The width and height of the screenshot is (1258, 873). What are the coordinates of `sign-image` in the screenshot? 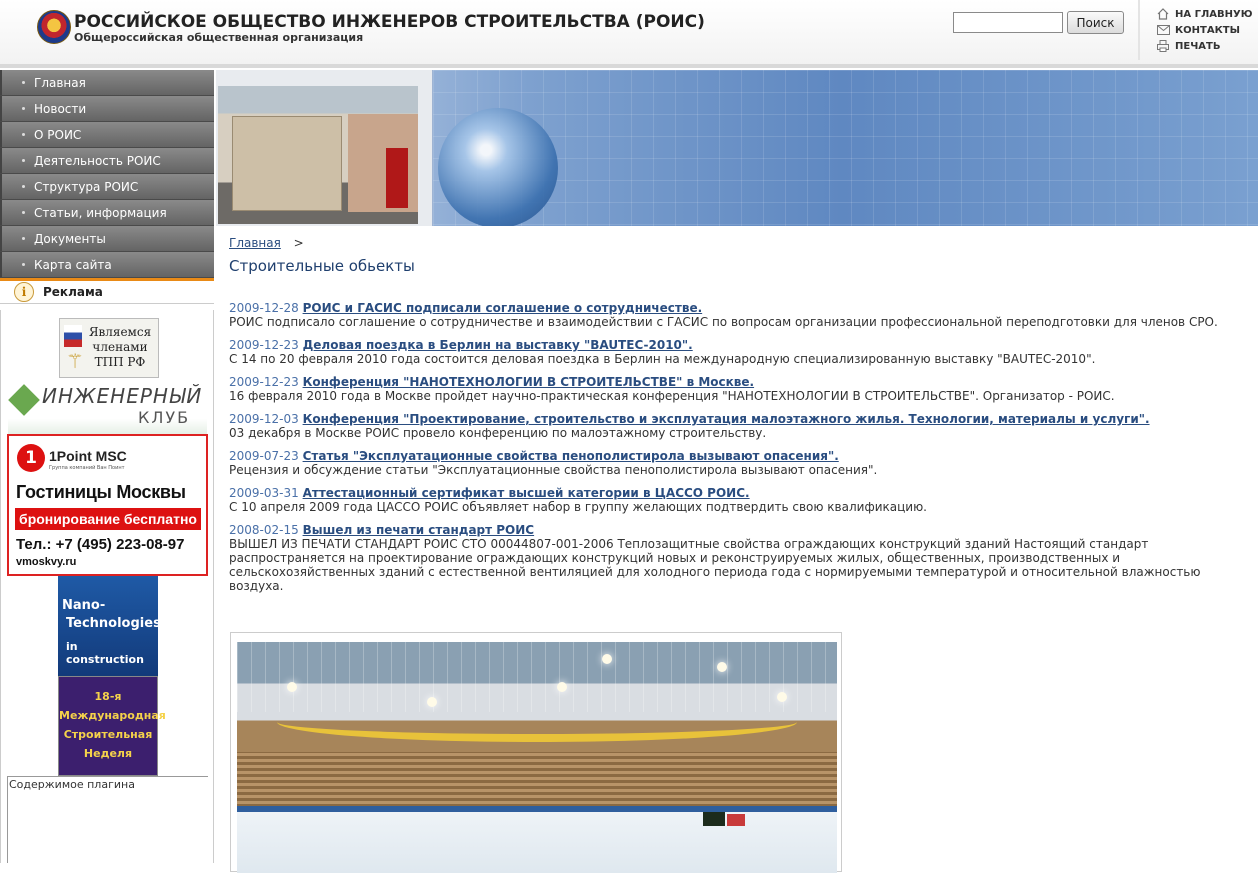 It's located at (397, 178).